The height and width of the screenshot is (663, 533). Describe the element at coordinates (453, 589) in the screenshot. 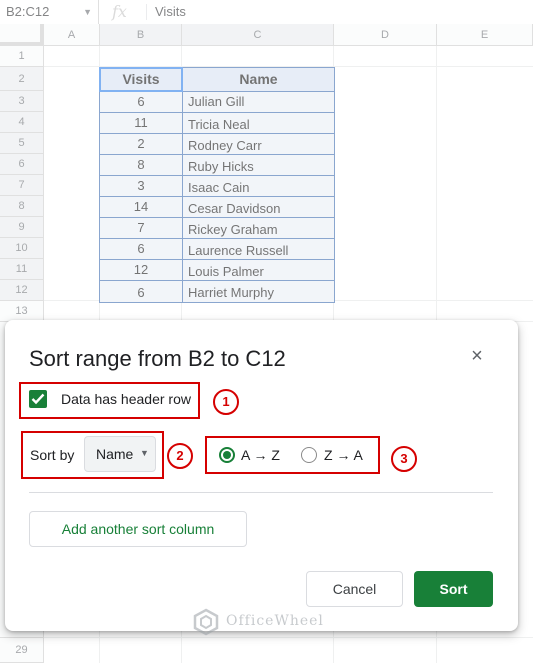

I see `sort-button: Sort` at that location.